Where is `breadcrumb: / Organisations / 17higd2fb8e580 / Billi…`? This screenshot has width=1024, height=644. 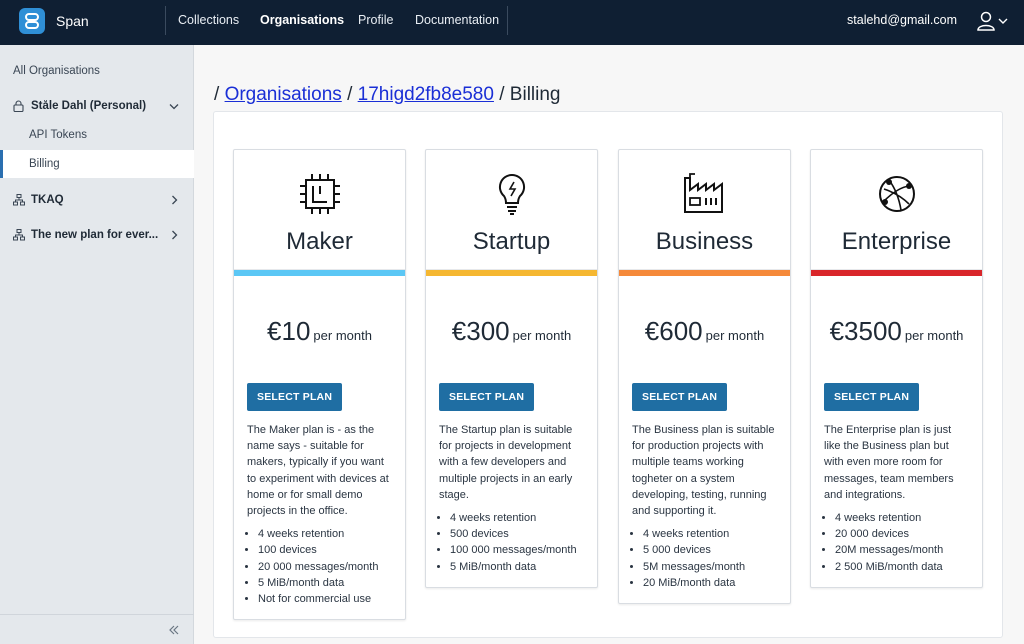
breadcrumb: / Organisations / 17higd2fb8e580 / Billi… is located at coordinates (387, 95).